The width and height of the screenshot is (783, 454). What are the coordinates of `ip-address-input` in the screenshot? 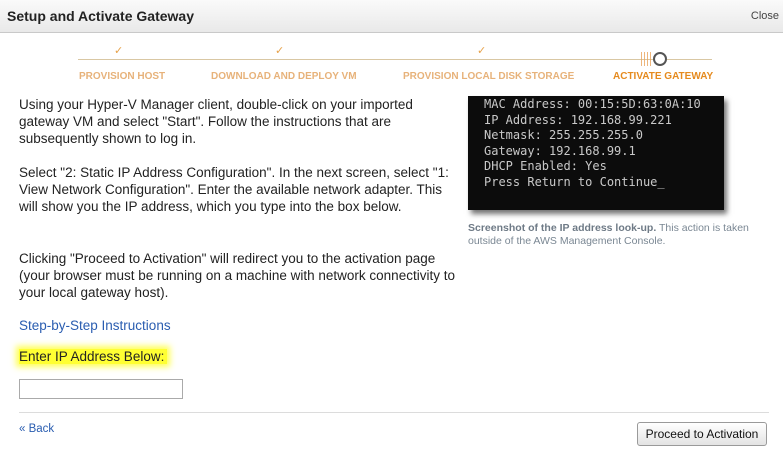 It's located at (101, 389).